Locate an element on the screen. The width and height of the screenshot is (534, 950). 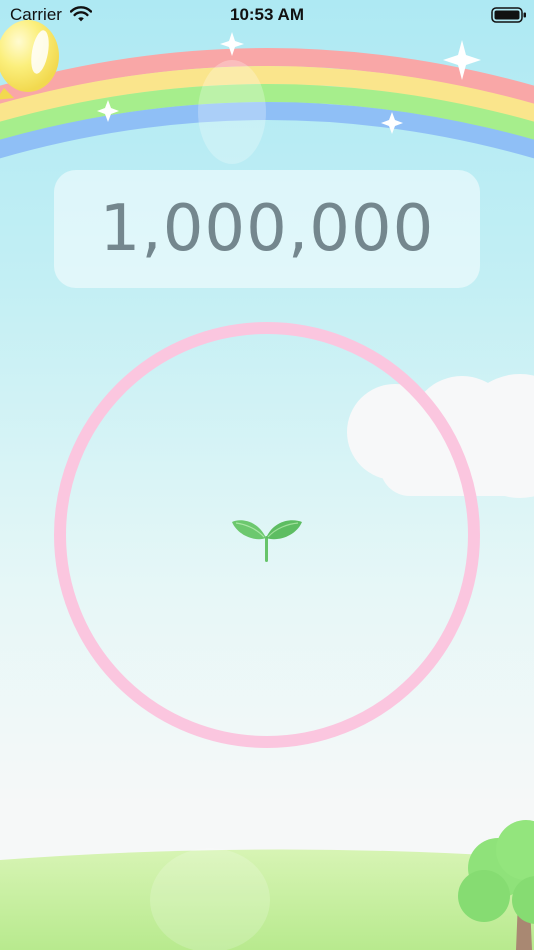
counter-value: 1,000,000 is located at coordinates (267, 229).